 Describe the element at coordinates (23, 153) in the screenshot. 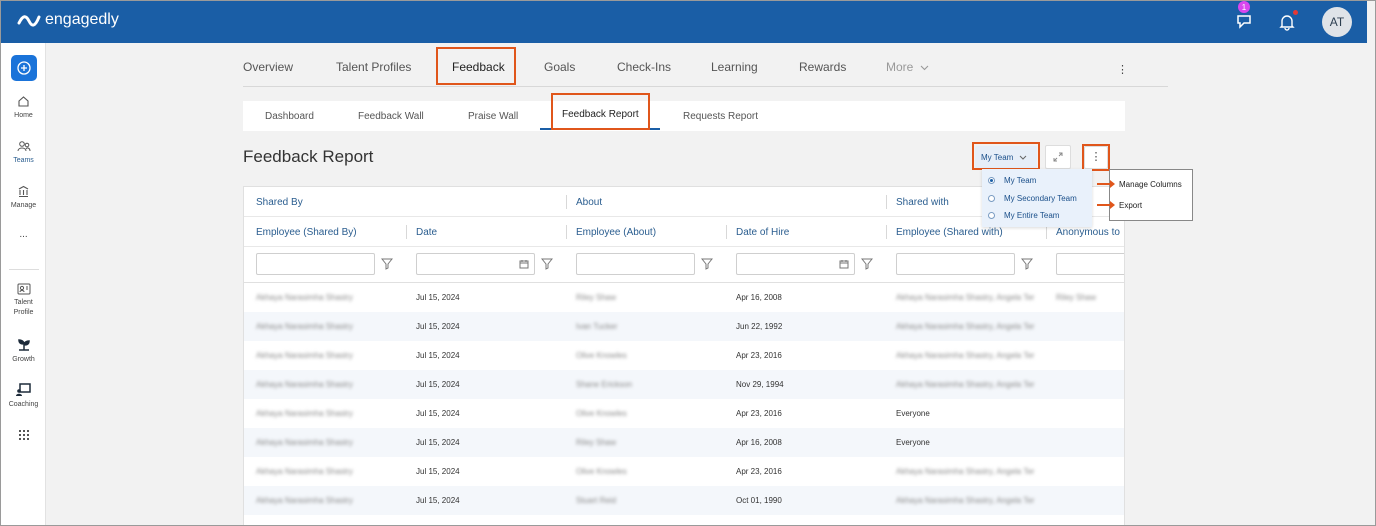

I see `sidebar-item-teams: Teams` at that location.